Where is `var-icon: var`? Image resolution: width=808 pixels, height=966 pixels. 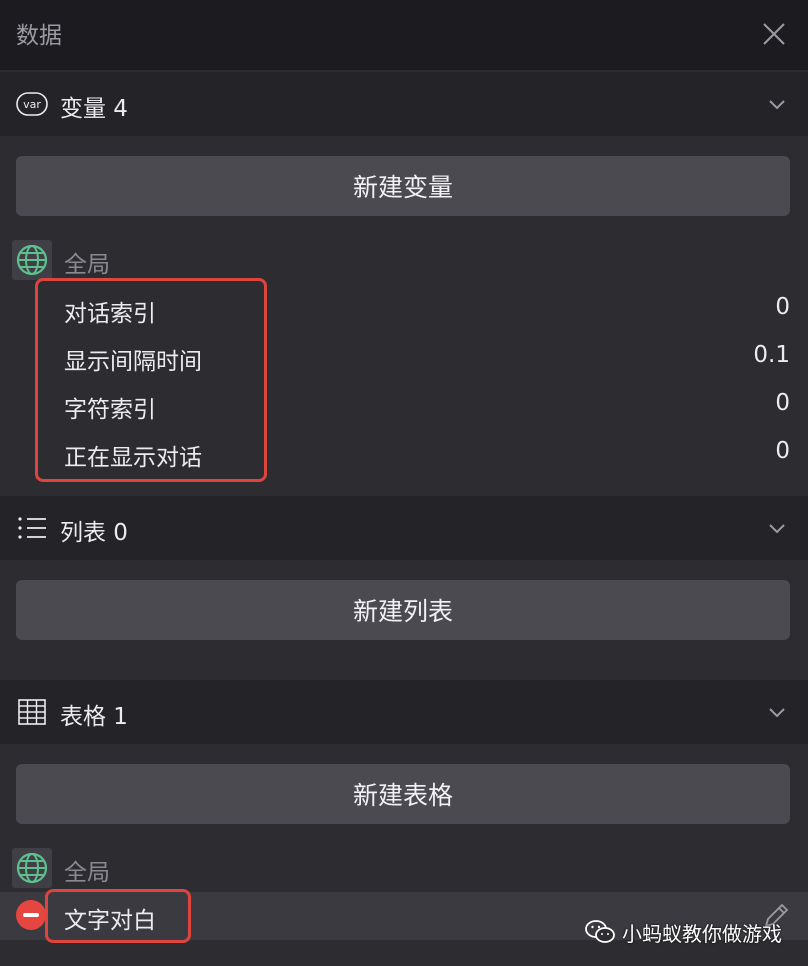
var-icon: var is located at coordinates (32, 104).